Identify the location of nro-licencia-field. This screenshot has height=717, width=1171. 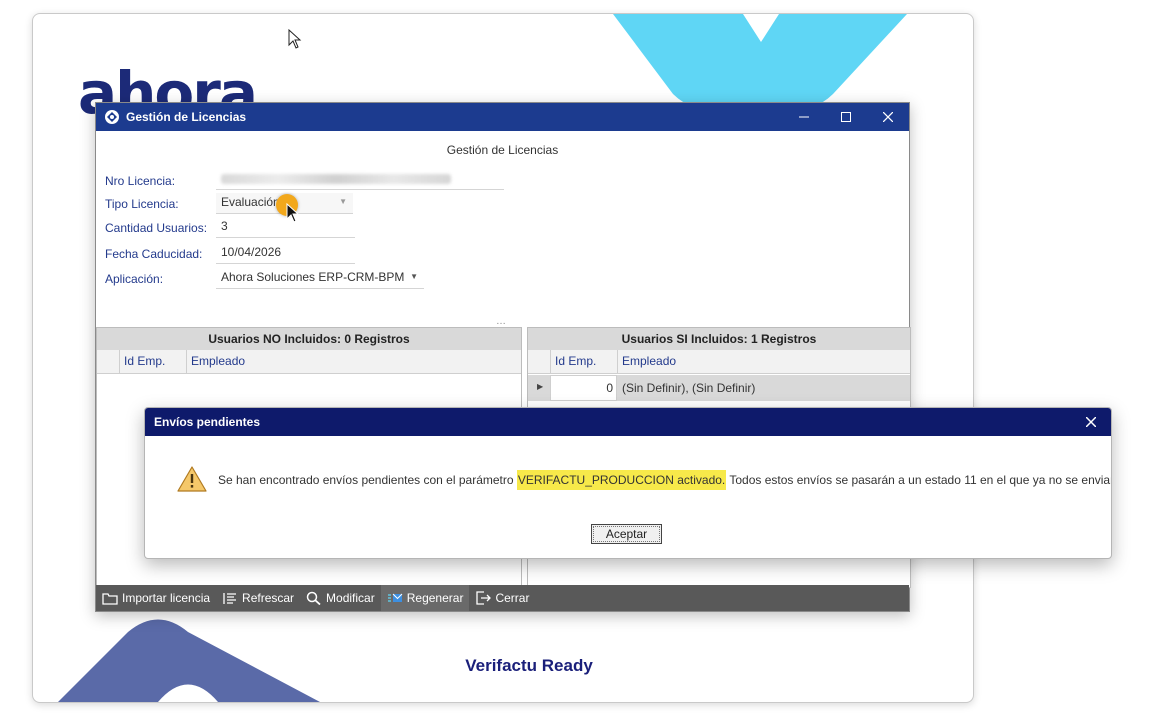
(360, 179).